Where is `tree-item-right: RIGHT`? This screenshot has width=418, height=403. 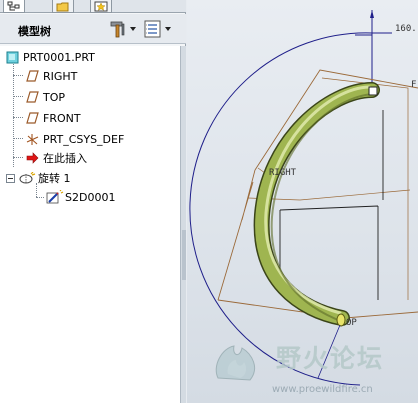
tree-item-right: RIGHT is located at coordinates (51, 76).